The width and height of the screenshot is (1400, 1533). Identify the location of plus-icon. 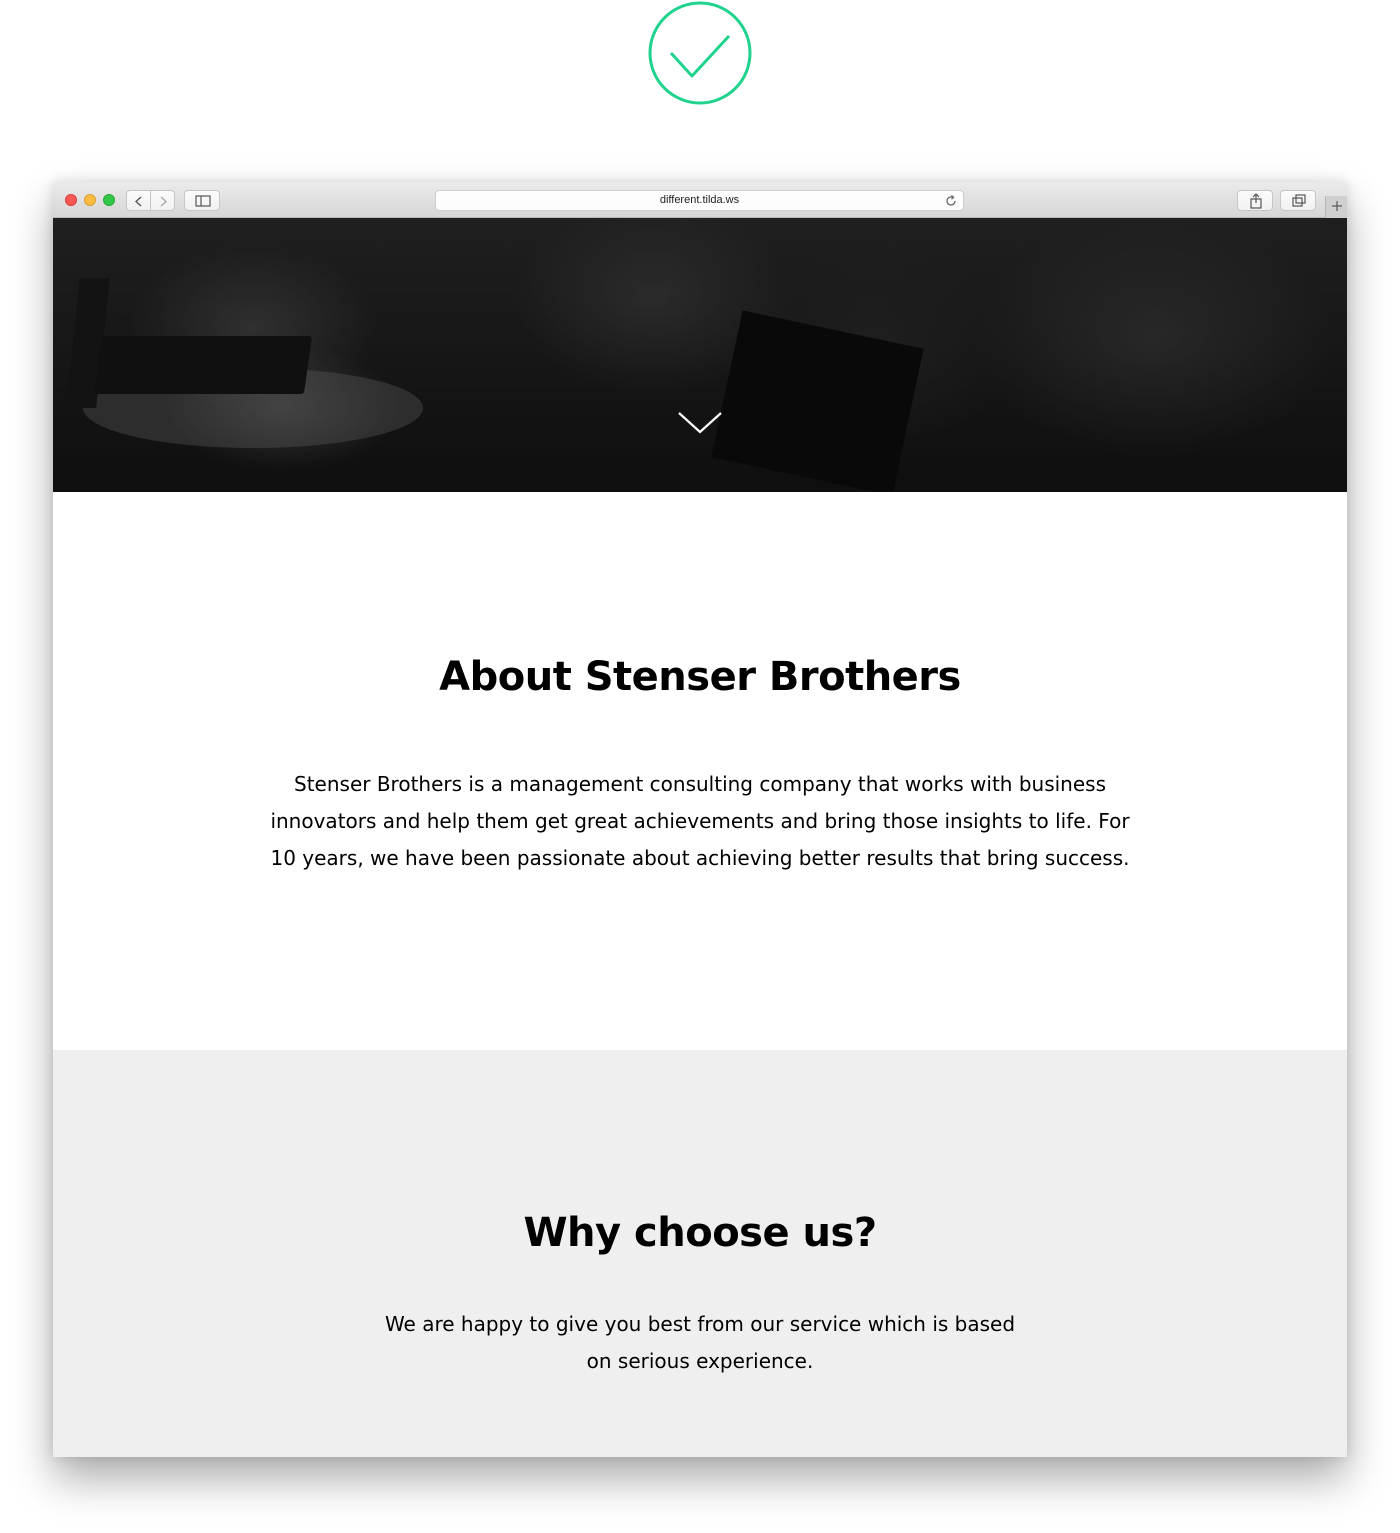
(1337, 206).